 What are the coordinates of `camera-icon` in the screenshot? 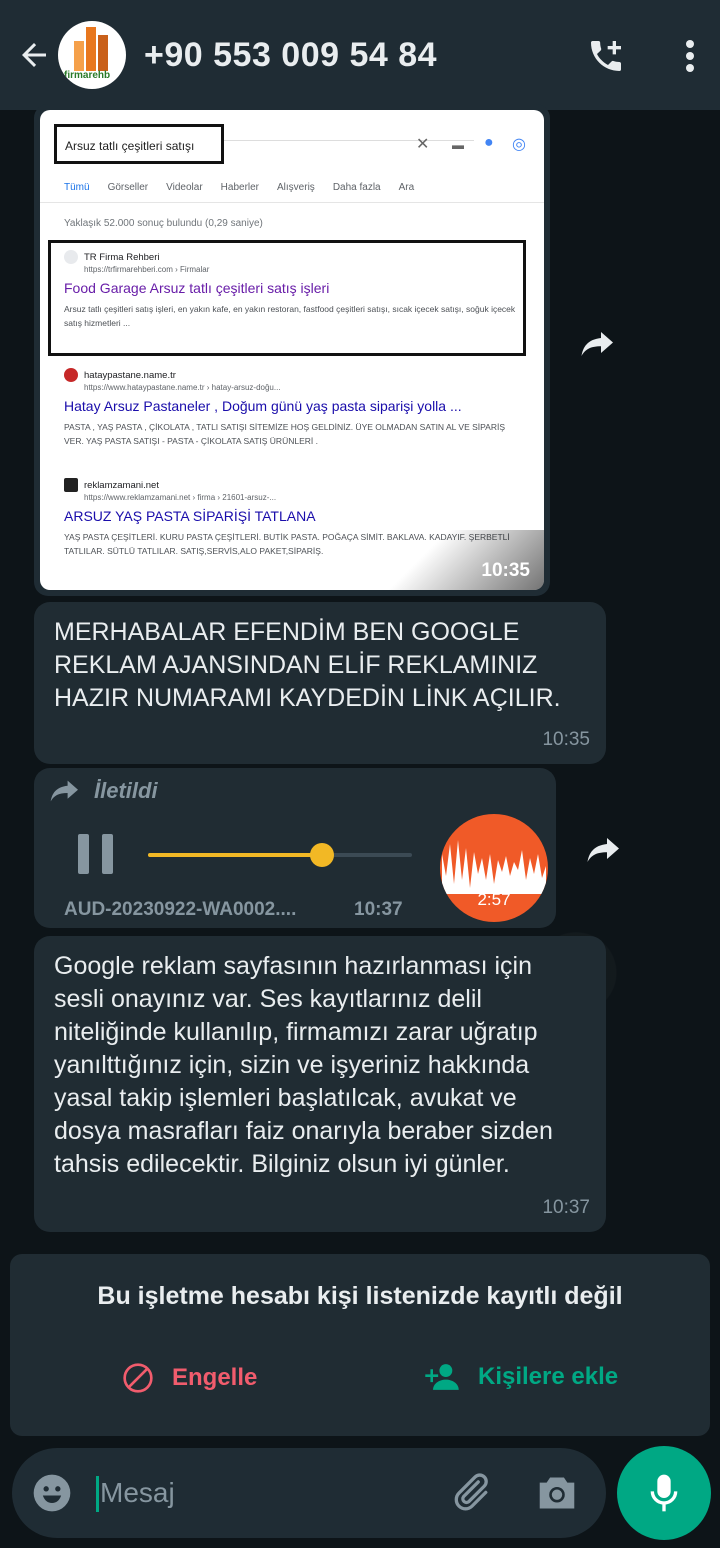 It's located at (557, 1495).